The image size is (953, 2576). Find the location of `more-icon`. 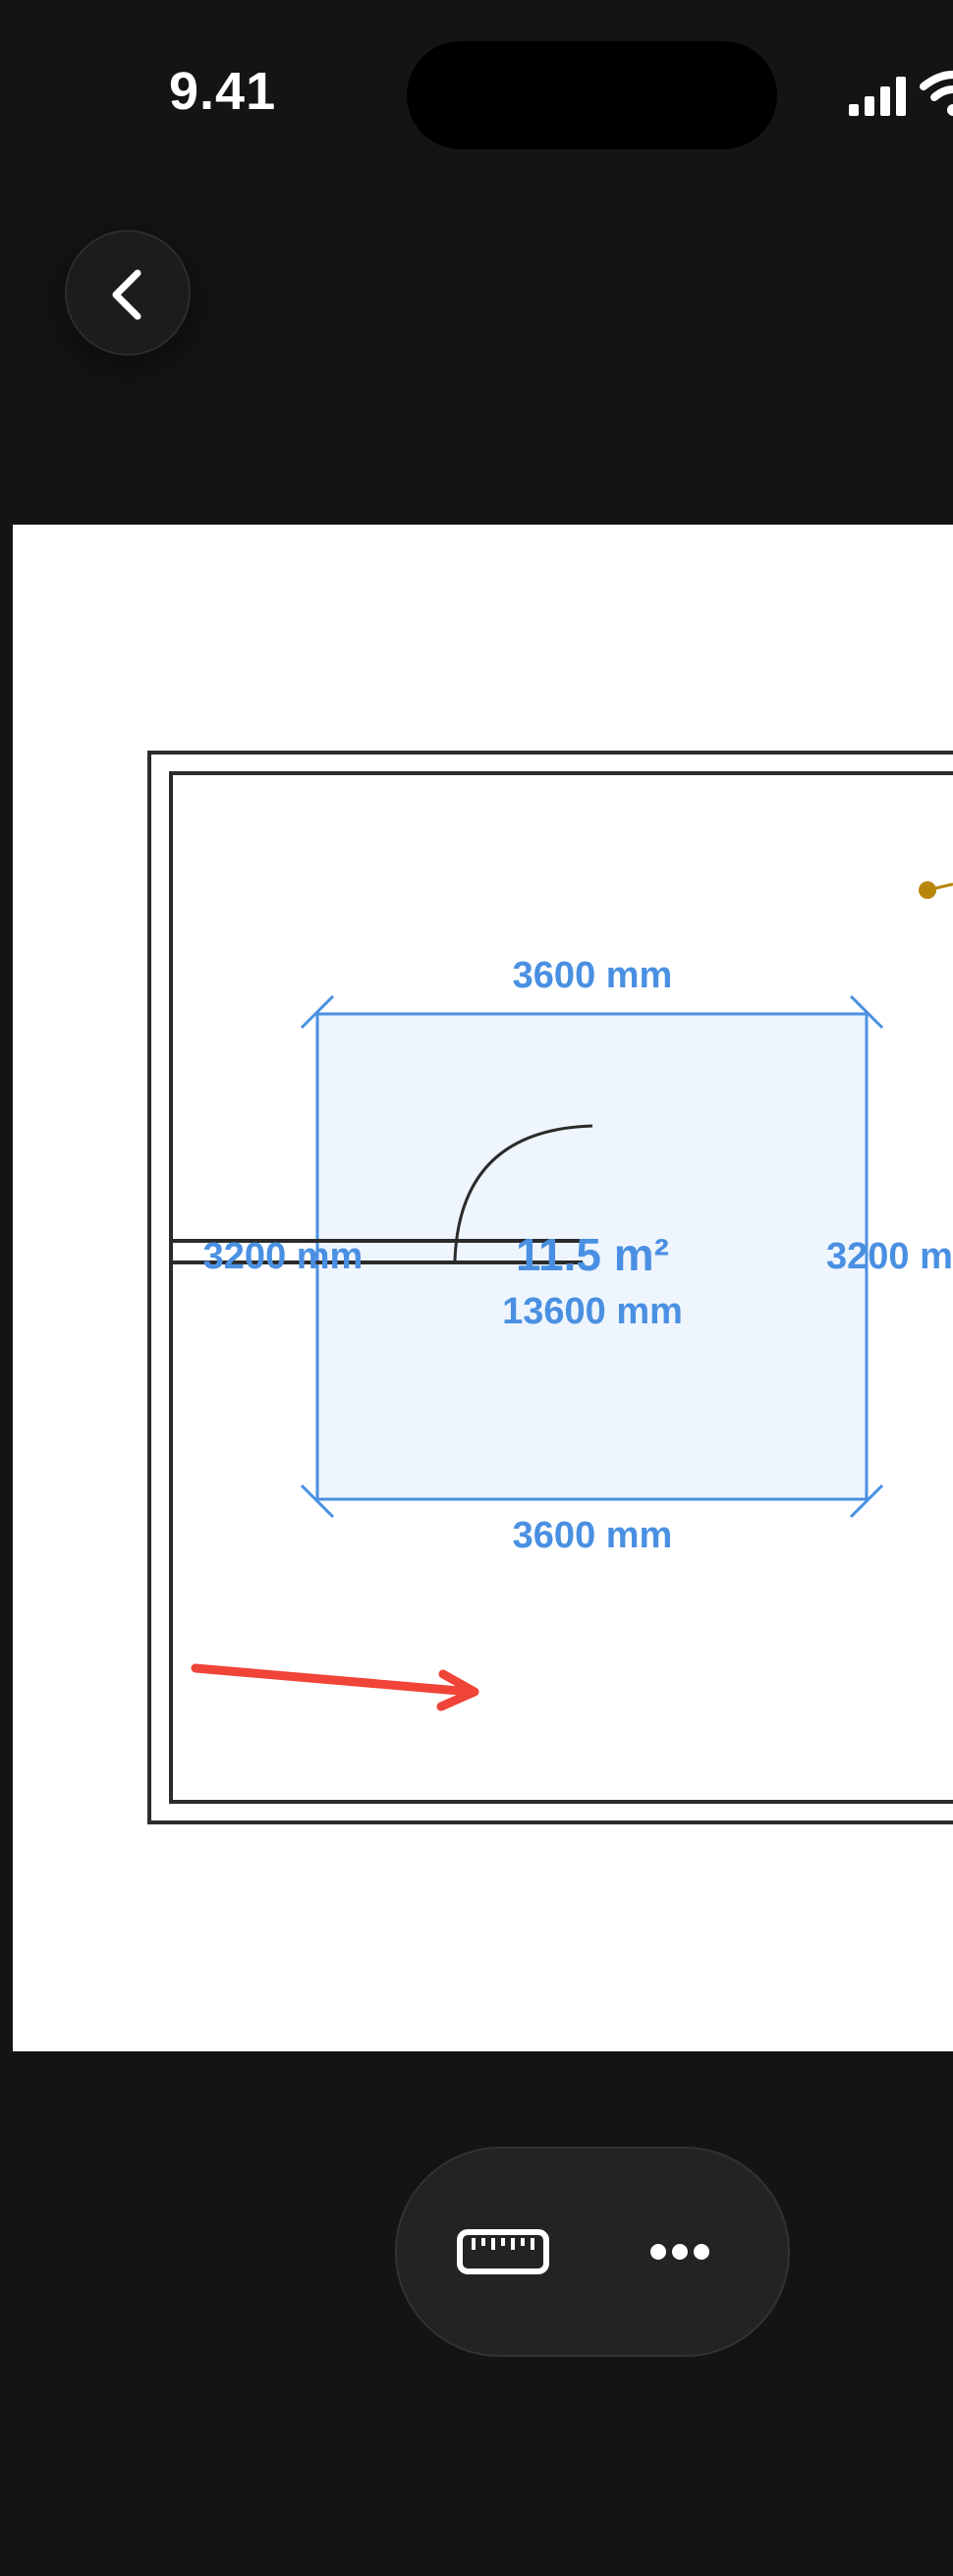

more-icon is located at coordinates (679, 2252).